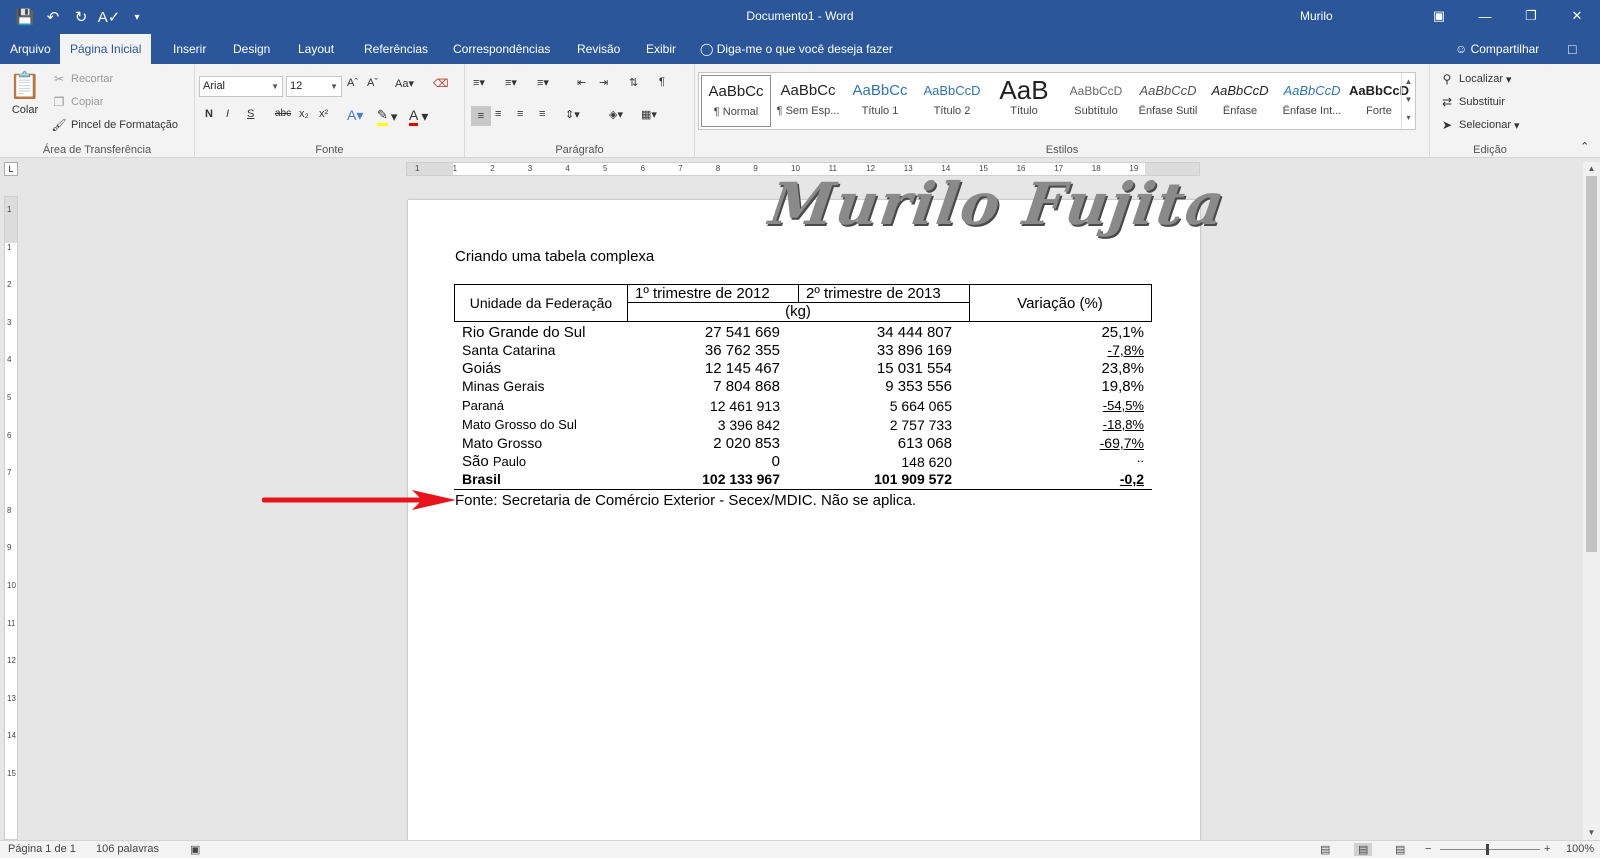 This screenshot has width=1600, height=858. I want to click on minimize-icon: —, so click(1485, 16).